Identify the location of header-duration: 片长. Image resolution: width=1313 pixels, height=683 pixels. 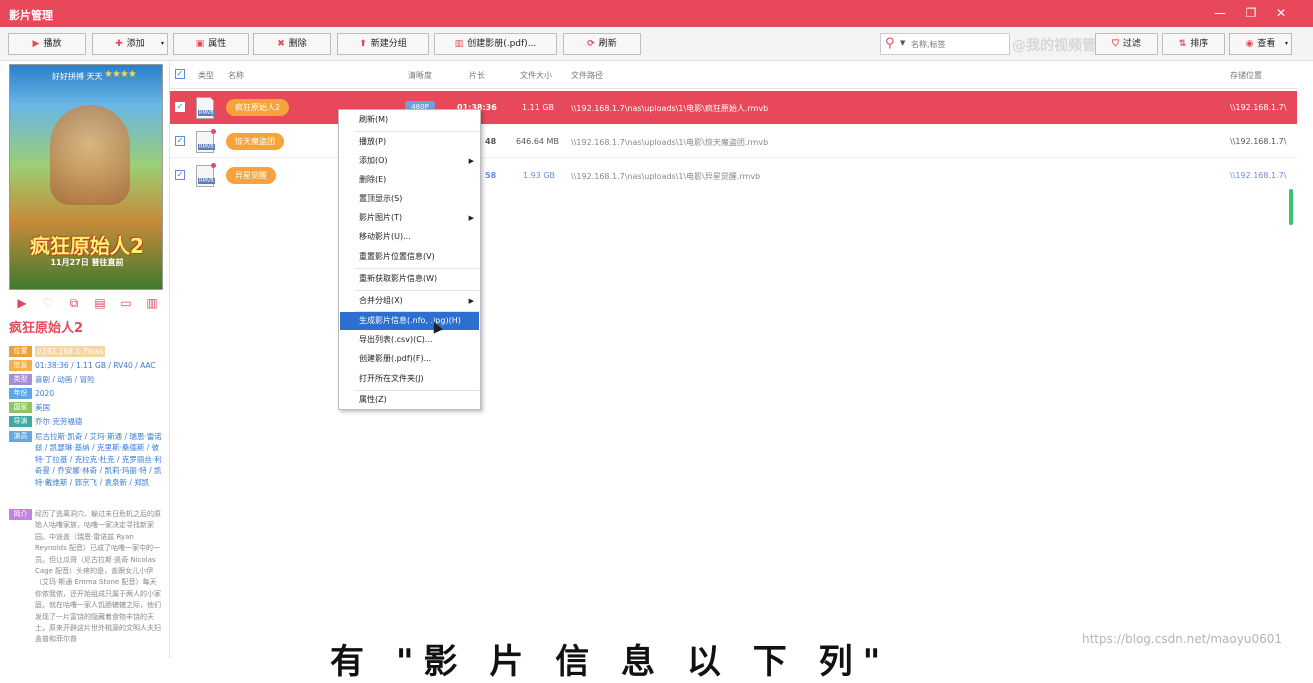
(477, 75).